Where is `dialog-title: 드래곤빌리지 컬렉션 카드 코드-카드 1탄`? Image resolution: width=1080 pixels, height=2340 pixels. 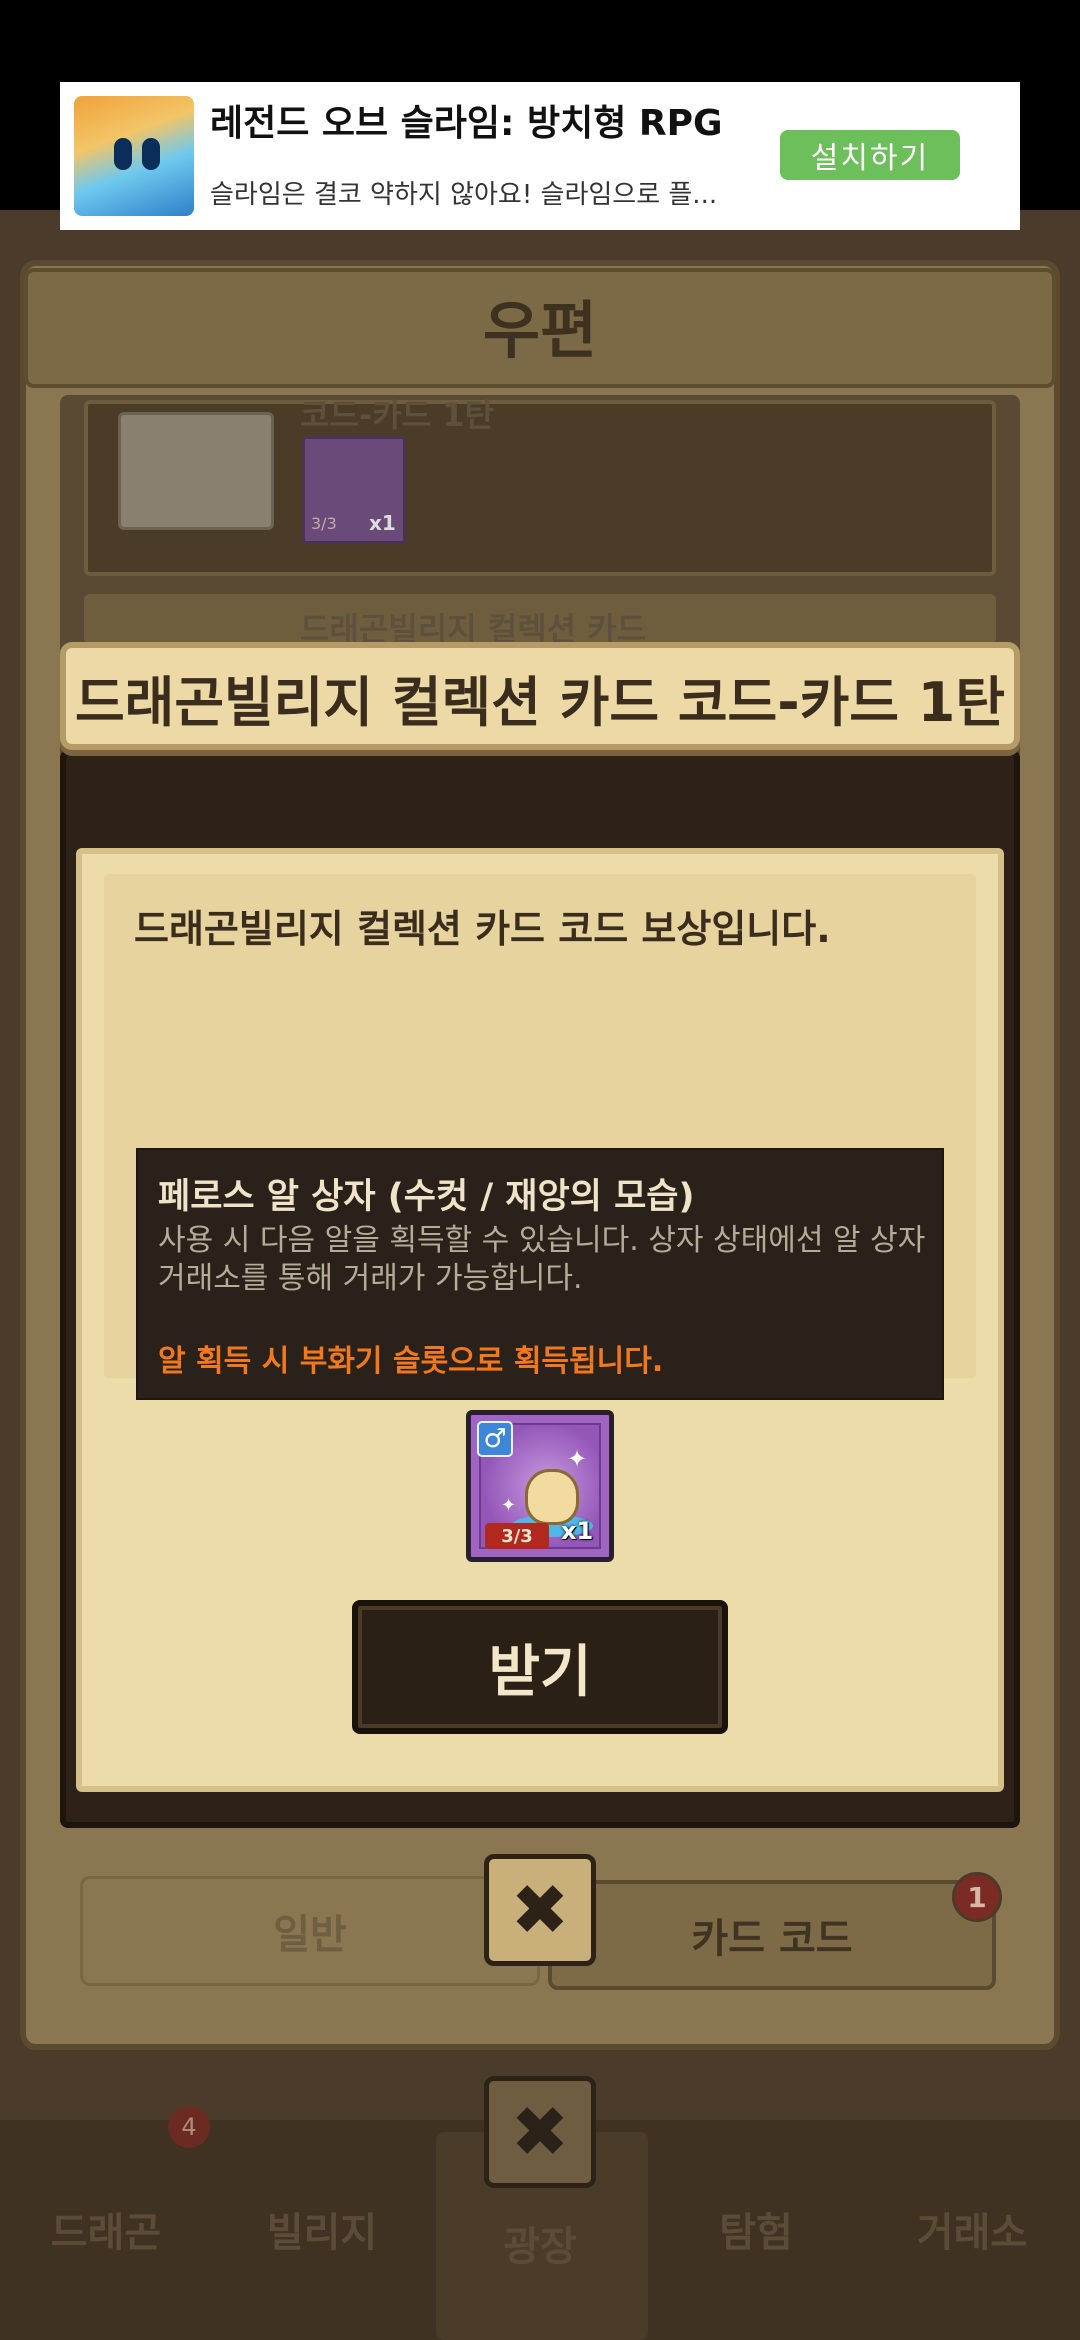 dialog-title: 드래곤빌리지 컬렉션 카드 코드-카드 1탄 is located at coordinates (540, 702).